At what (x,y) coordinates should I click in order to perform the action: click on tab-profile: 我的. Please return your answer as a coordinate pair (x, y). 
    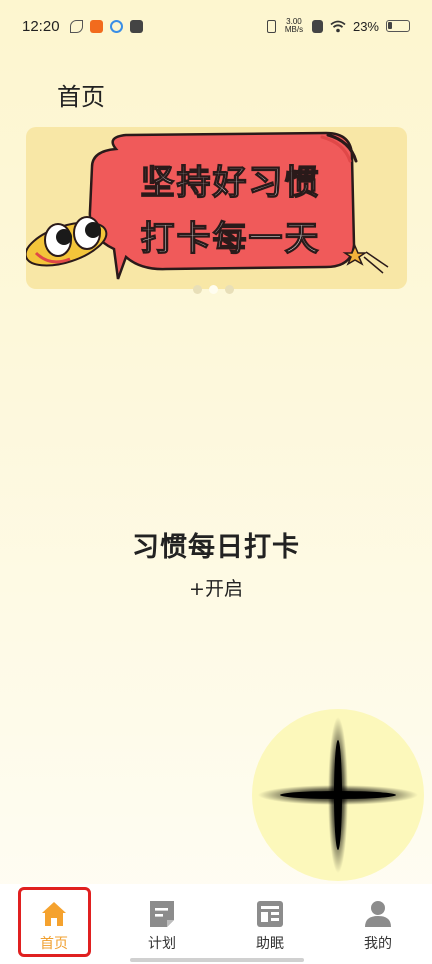
    Looking at the image, I should click on (378, 924).